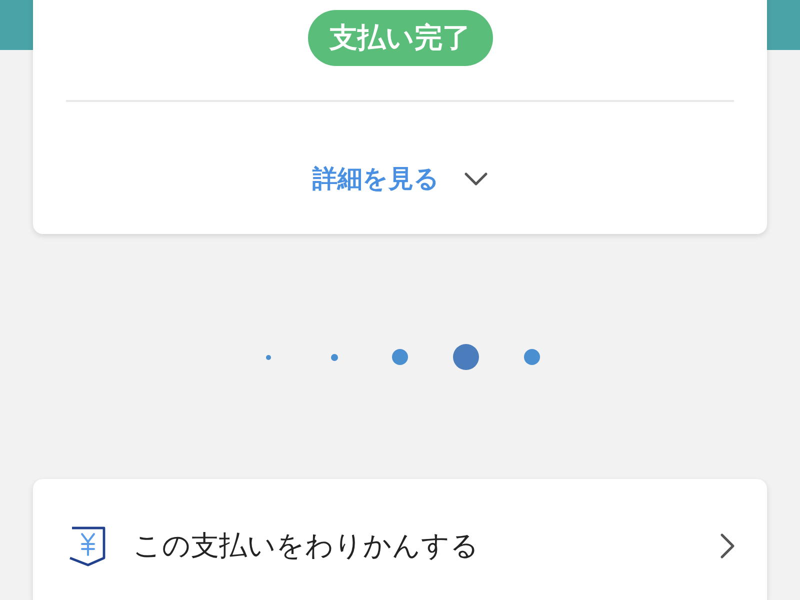  Describe the element at coordinates (476, 179) in the screenshot. I see `chevron-down-icon` at that location.